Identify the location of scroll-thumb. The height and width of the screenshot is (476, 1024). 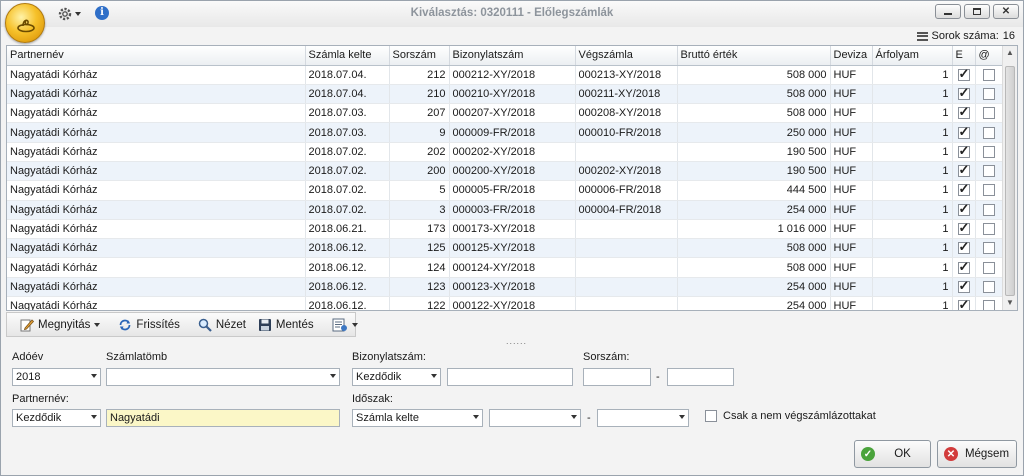
(1010, 181).